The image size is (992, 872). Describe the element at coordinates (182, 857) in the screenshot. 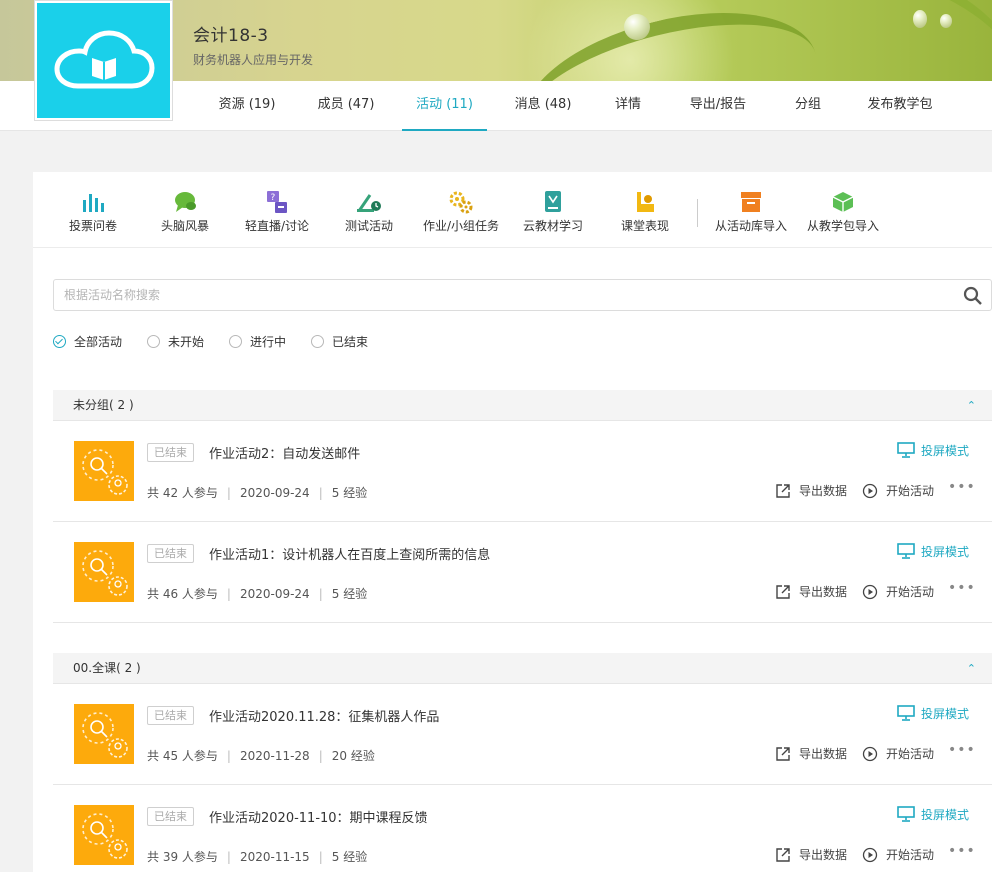

I see `participants-count: 共 39 人参与` at that location.